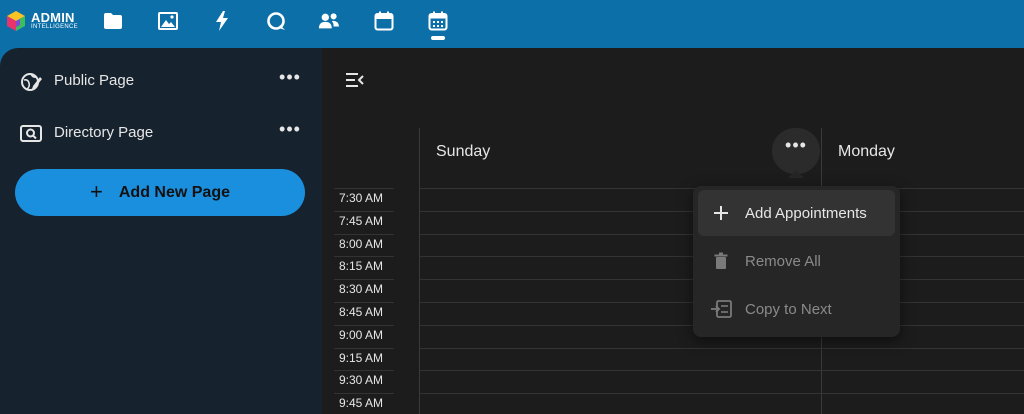 The width and height of the screenshot is (1024, 414). Describe the element at coordinates (788, 309) in the screenshot. I see `menu-item-label: Copy to Next` at that location.